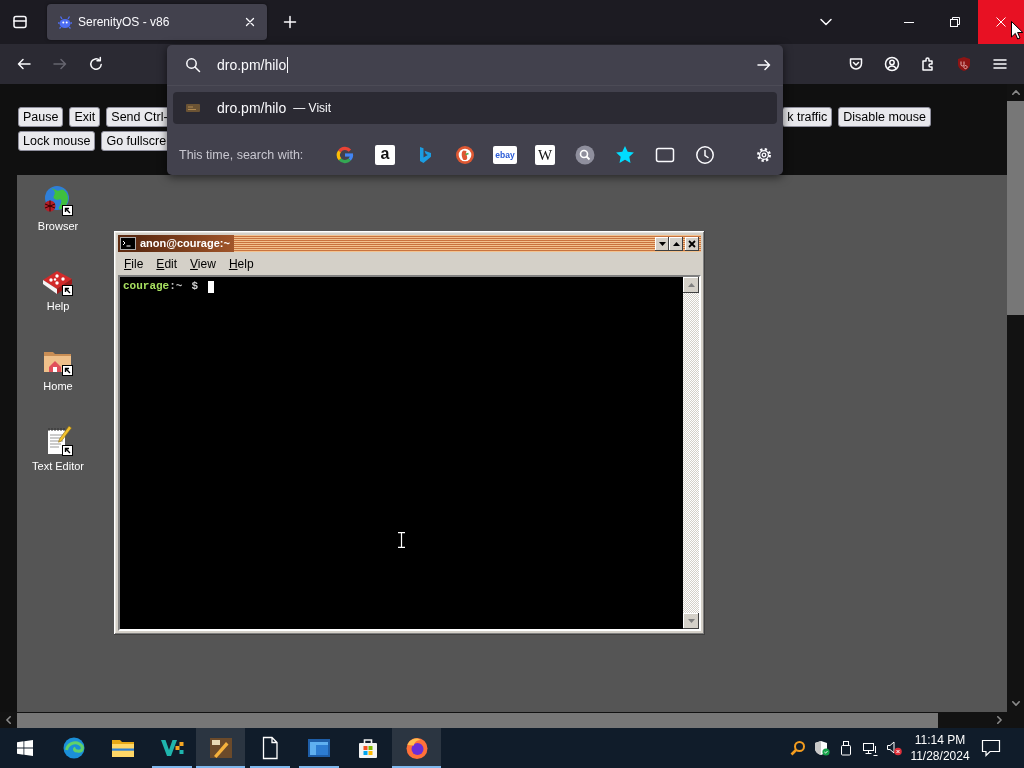  Describe the element at coordinates (85, 117) in the screenshot. I see `emulator-button: Exit` at that location.